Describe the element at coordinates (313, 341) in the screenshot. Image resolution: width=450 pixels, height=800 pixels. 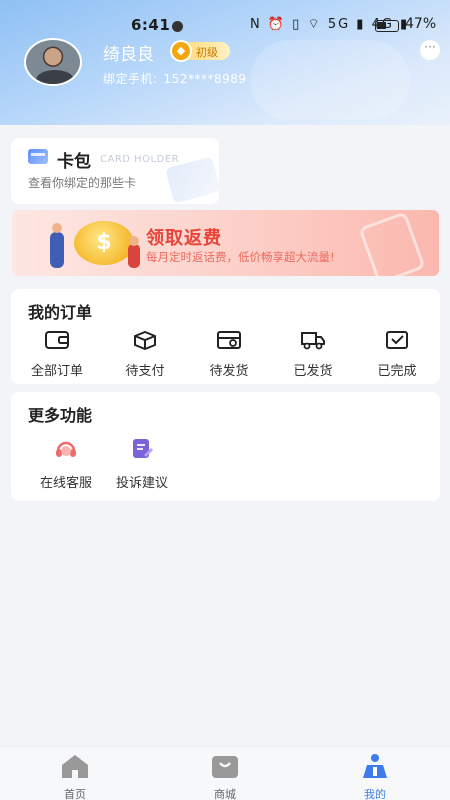
I see `truck-icon` at that location.